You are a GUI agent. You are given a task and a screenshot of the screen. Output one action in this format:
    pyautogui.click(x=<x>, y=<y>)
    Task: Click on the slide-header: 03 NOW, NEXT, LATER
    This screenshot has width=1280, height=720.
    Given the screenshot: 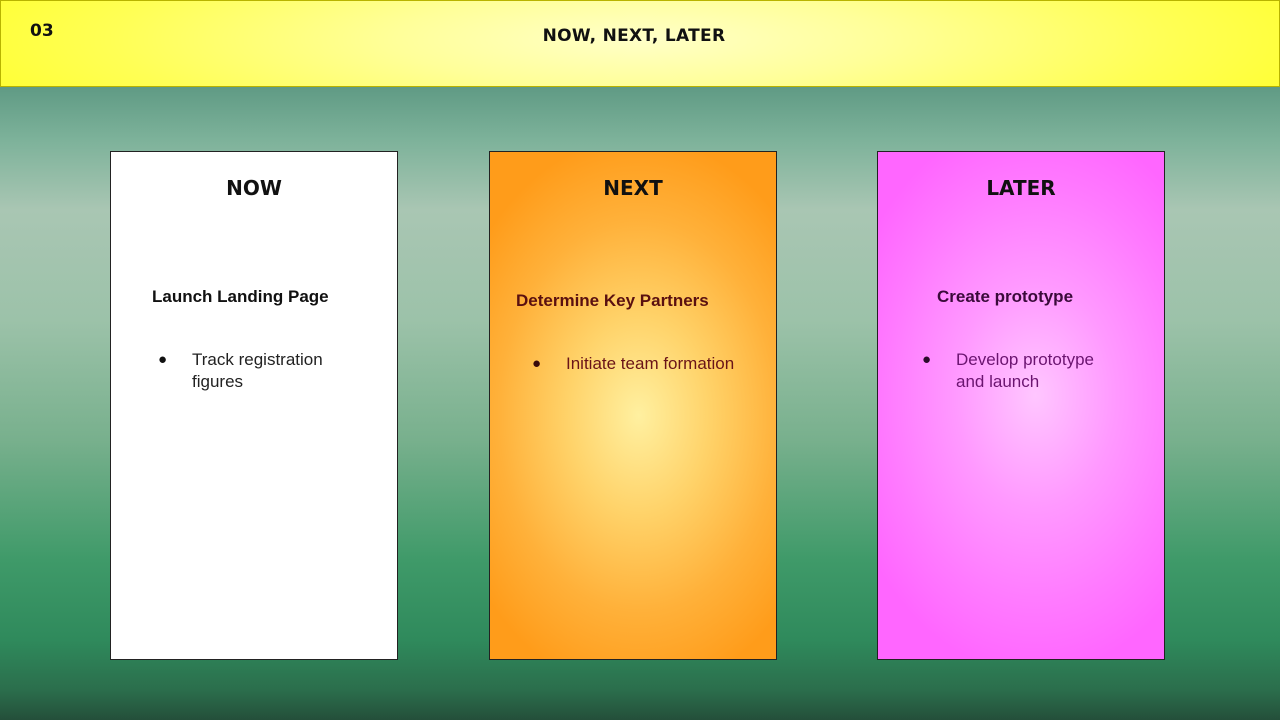 What is the action you would take?
    pyautogui.click(x=640, y=43)
    